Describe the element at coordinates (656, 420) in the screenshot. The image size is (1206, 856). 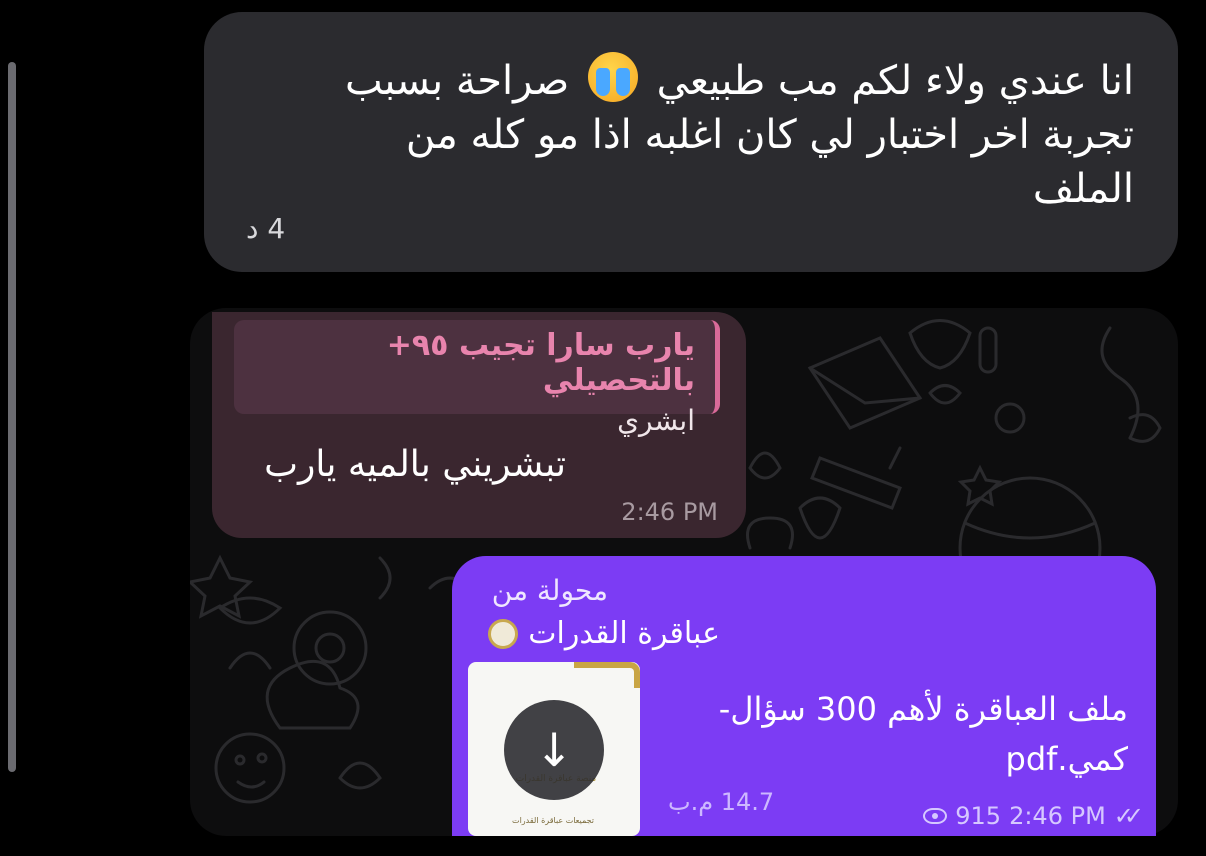
I see `quote-text: ابشري` at that location.